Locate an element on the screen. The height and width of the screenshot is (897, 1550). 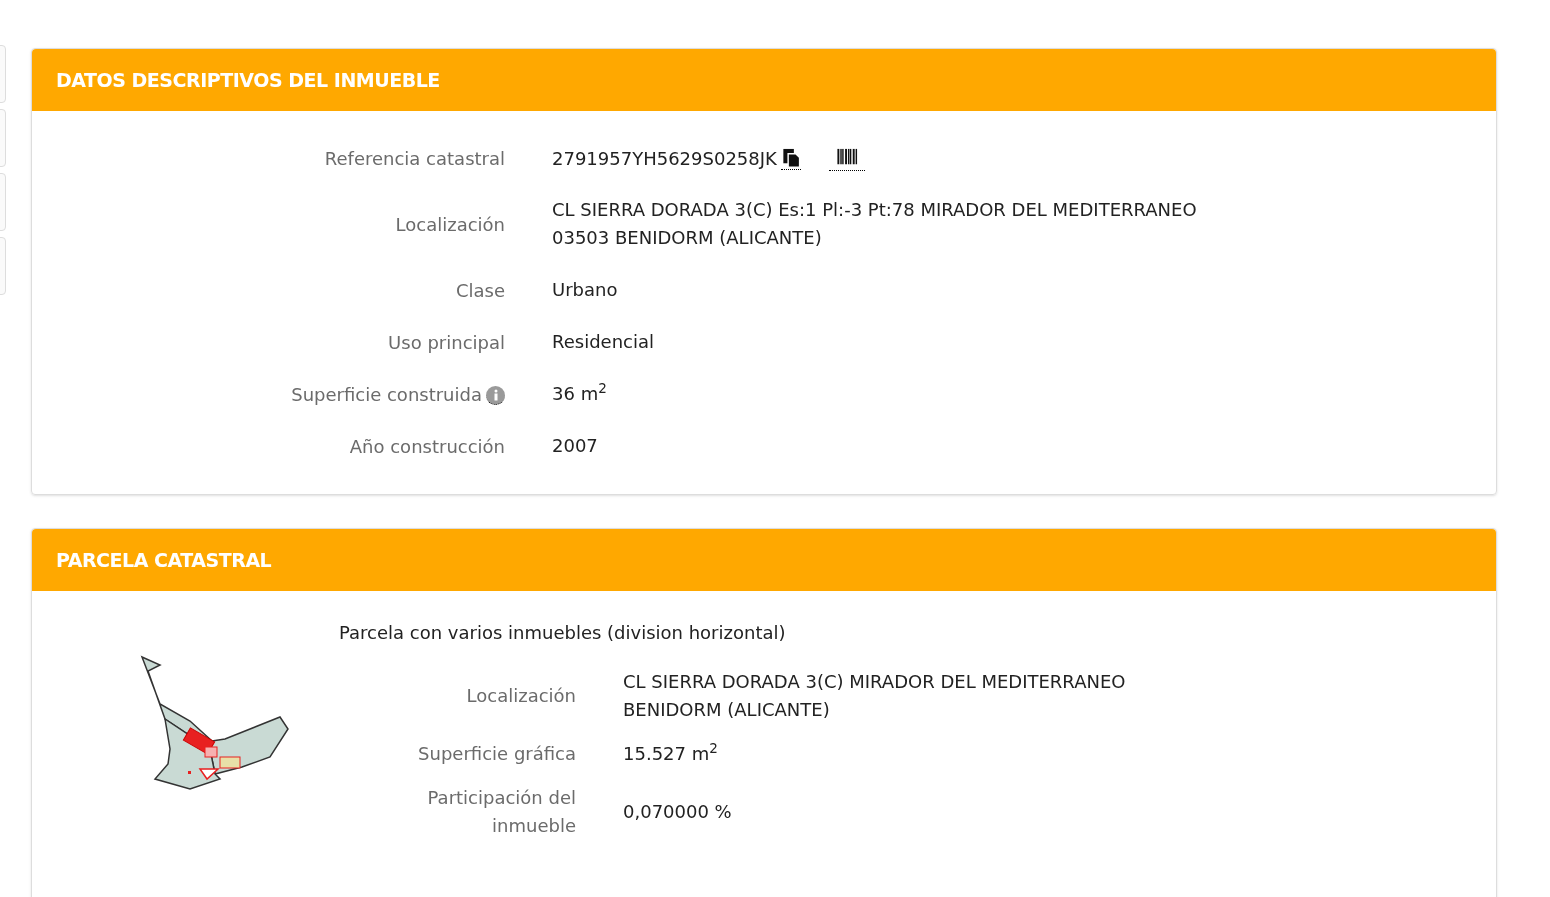
section-title: PARCELA CATASTRAL is located at coordinates (164, 560).